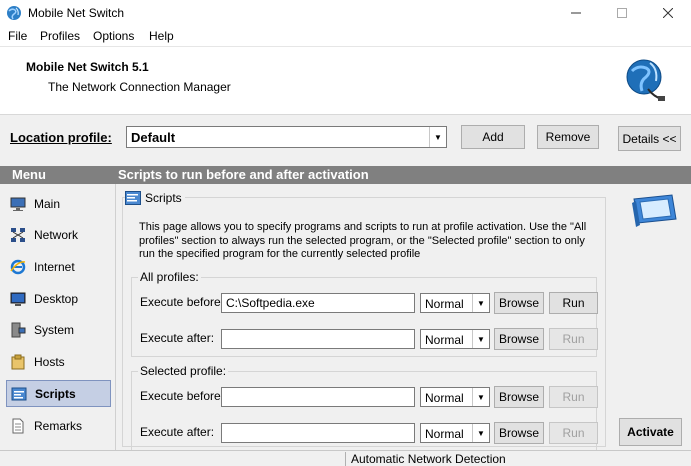 The height and width of the screenshot is (466, 691). What do you see at coordinates (58, 425) in the screenshot?
I see `sidebar-item-remarks: Remarks` at bounding box center [58, 425].